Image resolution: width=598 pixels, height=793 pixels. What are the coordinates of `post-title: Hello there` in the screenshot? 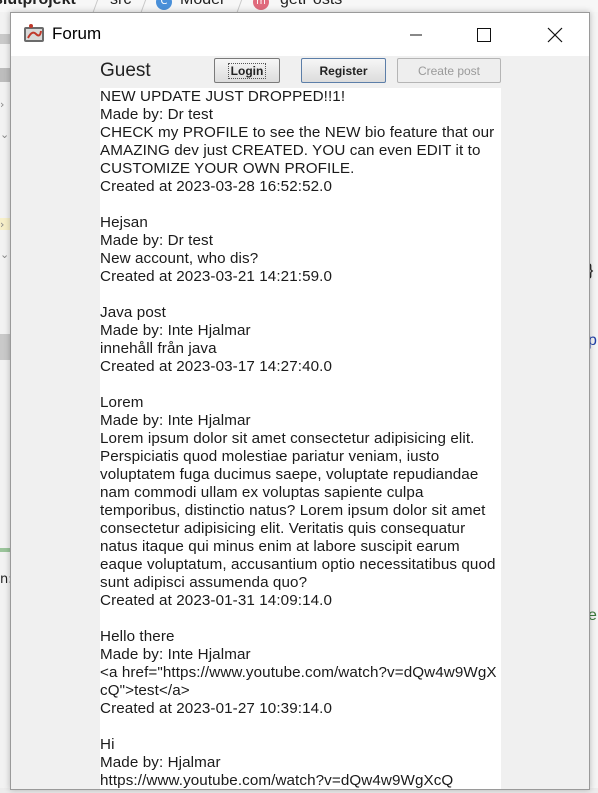 It's located at (137, 636).